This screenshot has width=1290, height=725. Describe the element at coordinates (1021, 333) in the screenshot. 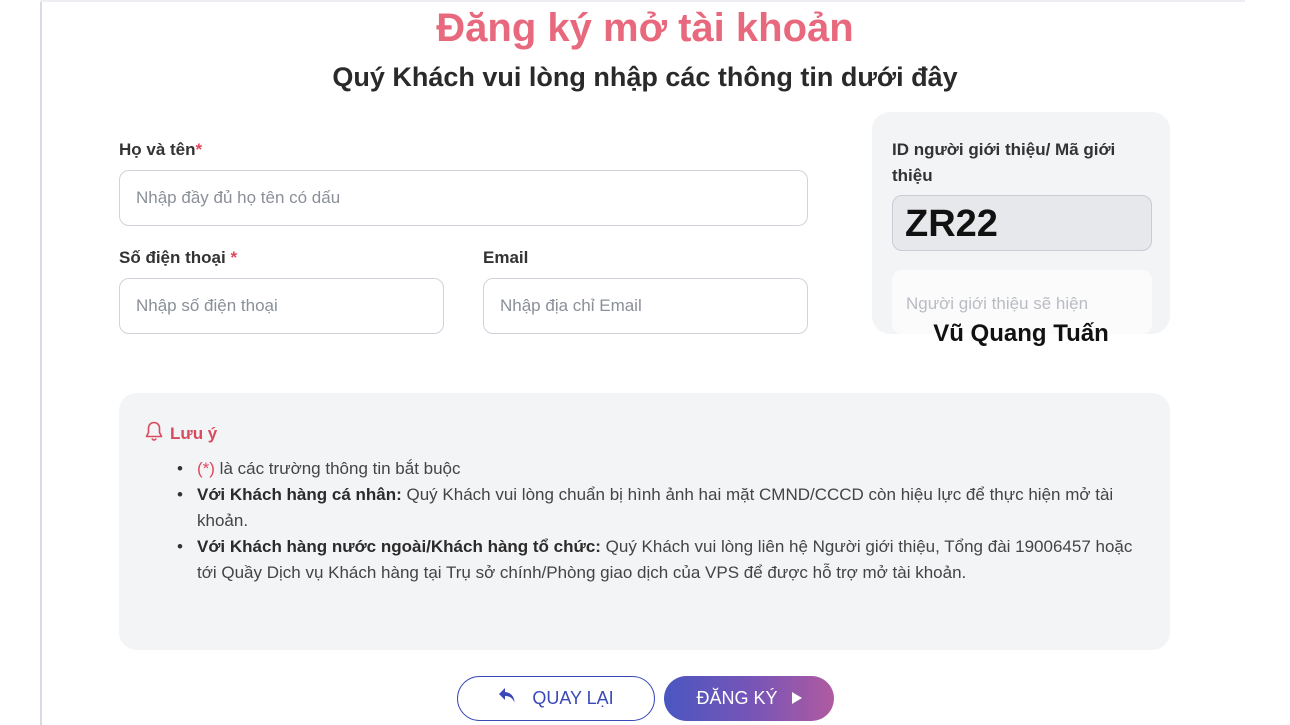

I see `referrer-name: Vũ Quang Tuấn` at that location.